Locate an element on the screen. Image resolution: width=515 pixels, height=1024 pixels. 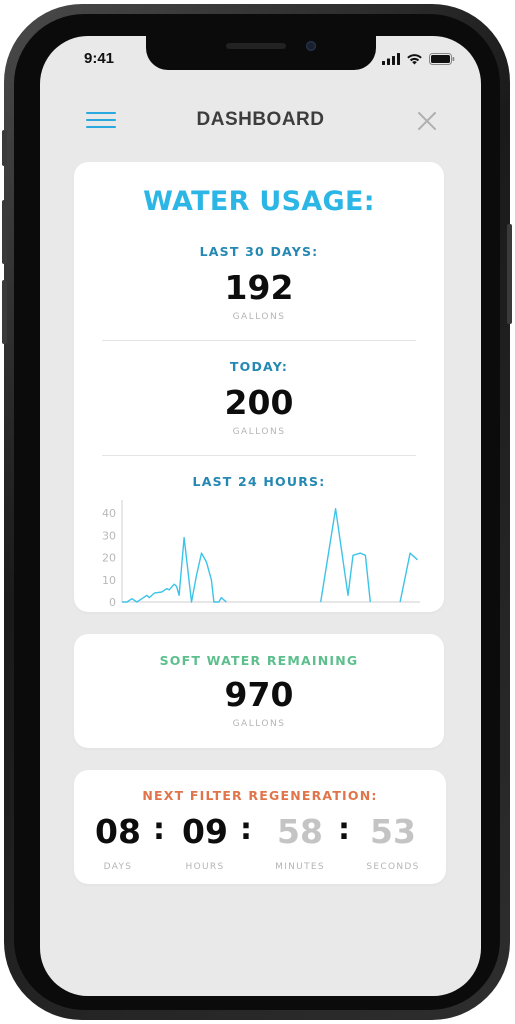
notch is located at coordinates (261, 53).